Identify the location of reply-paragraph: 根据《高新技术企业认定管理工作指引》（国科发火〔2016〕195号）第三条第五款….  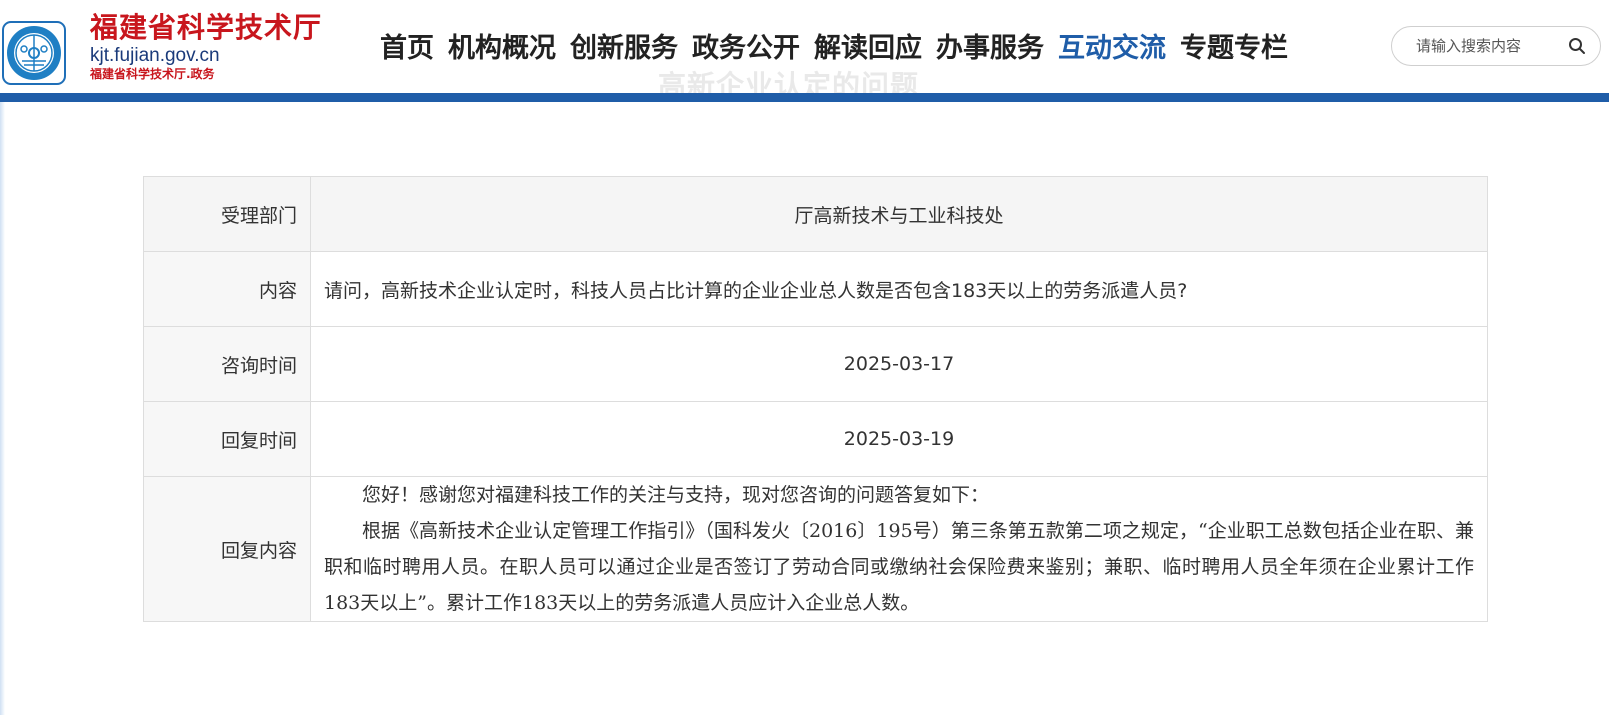
(899, 567).